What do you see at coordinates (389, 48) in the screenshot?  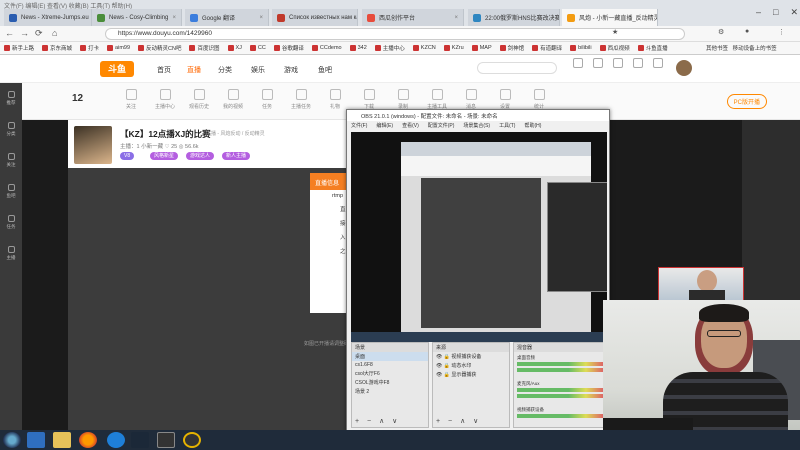 I see `bookmark-item: 主播中心` at bounding box center [389, 48].